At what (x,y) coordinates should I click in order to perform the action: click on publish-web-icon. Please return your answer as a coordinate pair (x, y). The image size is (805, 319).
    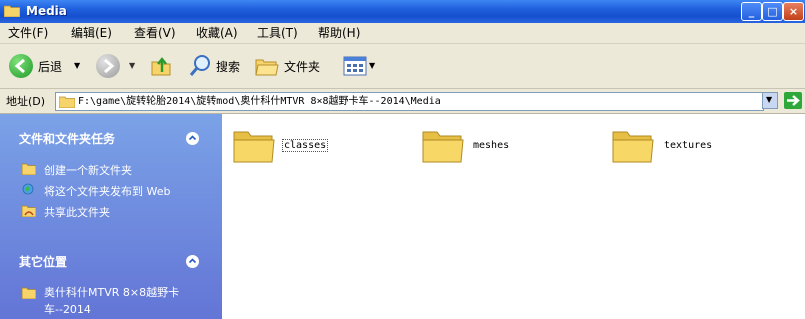
    Looking at the image, I should click on (28, 189).